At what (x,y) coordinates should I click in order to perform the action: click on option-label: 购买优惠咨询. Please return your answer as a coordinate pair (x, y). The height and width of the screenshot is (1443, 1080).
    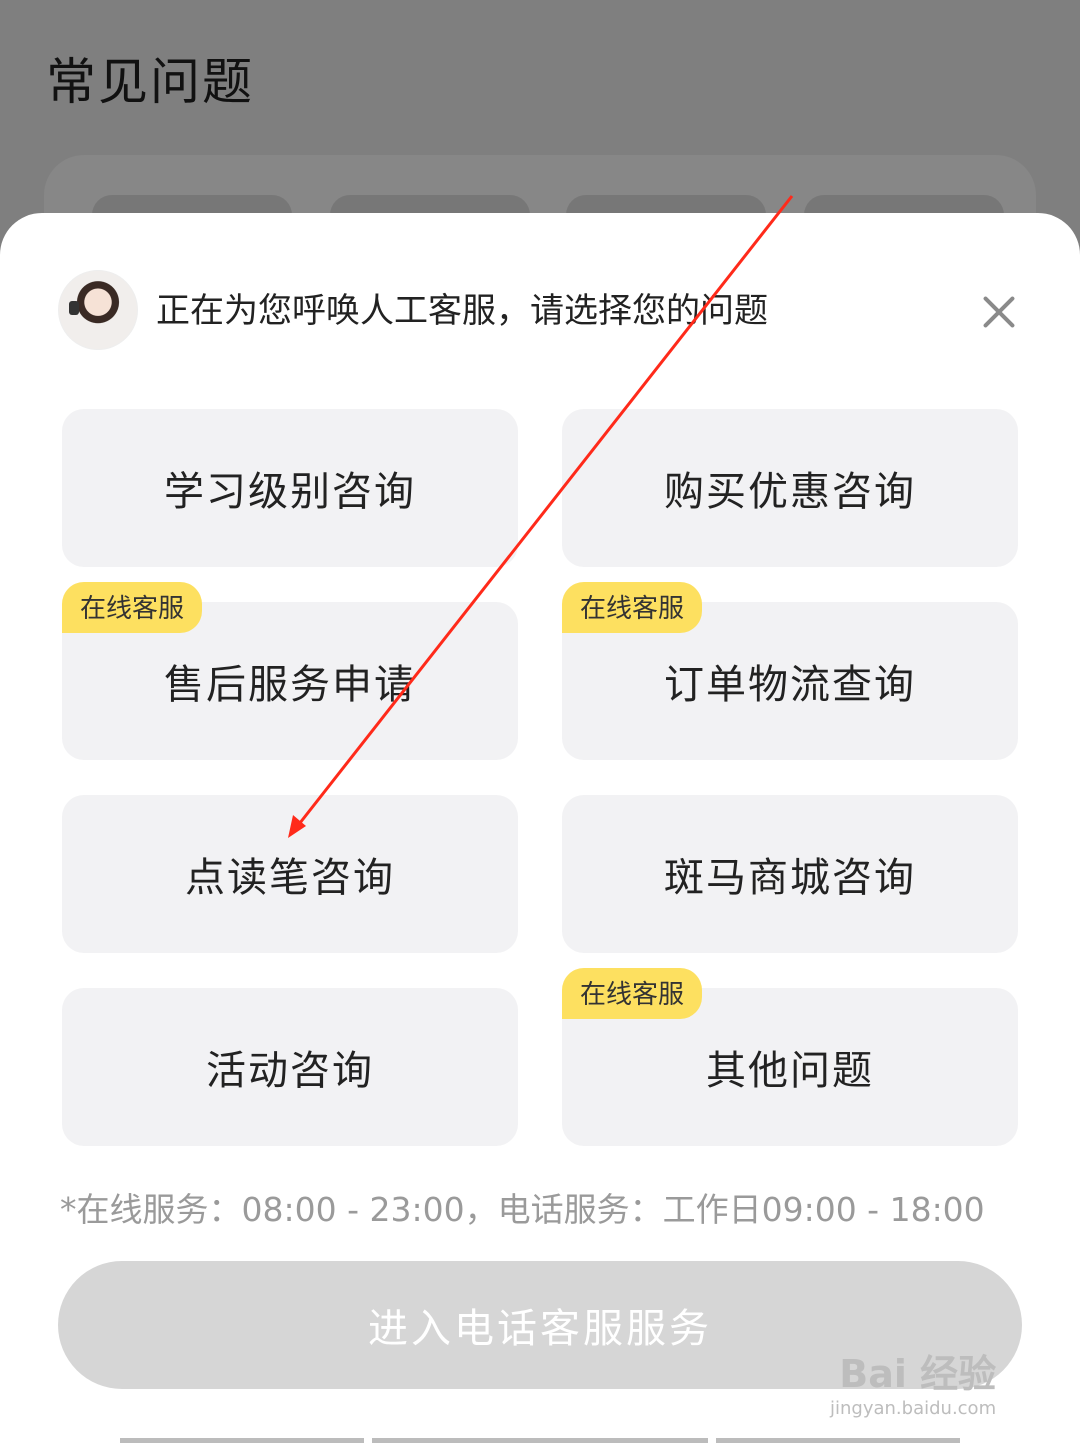
    Looking at the image, I should click on (790, 492).